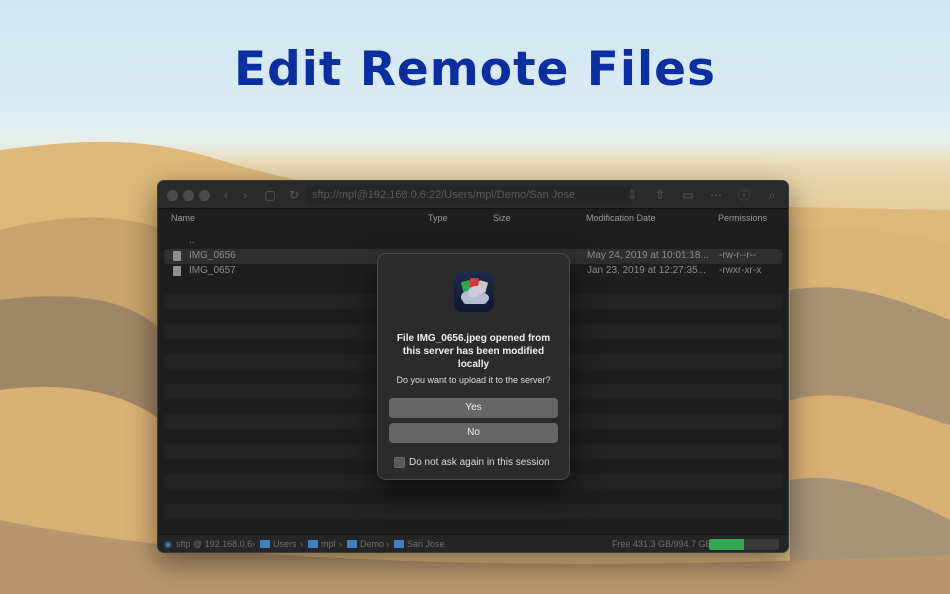  Describe the element at coordinates (183, 218) in the screenshot. I see `column-header-name: Name` at that location.